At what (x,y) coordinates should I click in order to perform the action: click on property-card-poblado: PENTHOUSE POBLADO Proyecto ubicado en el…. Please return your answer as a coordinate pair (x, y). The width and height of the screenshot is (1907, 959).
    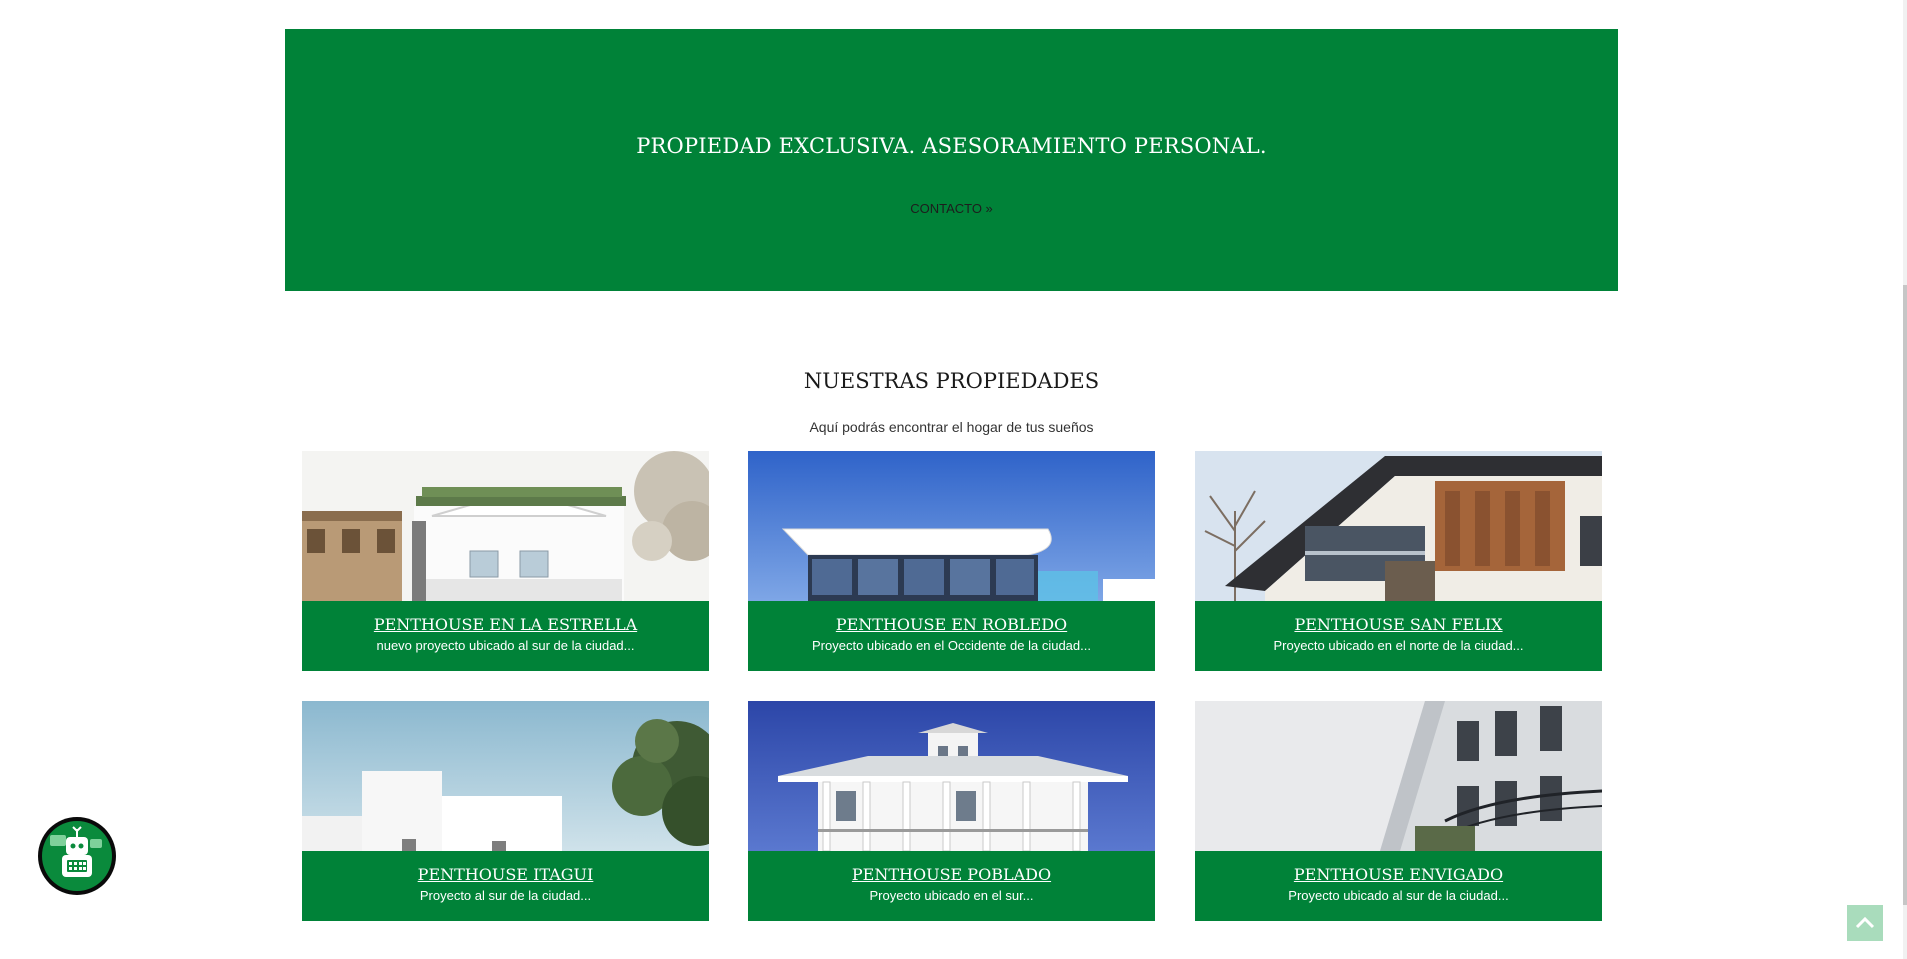
    Looking at the image, I should click on (951, 811).